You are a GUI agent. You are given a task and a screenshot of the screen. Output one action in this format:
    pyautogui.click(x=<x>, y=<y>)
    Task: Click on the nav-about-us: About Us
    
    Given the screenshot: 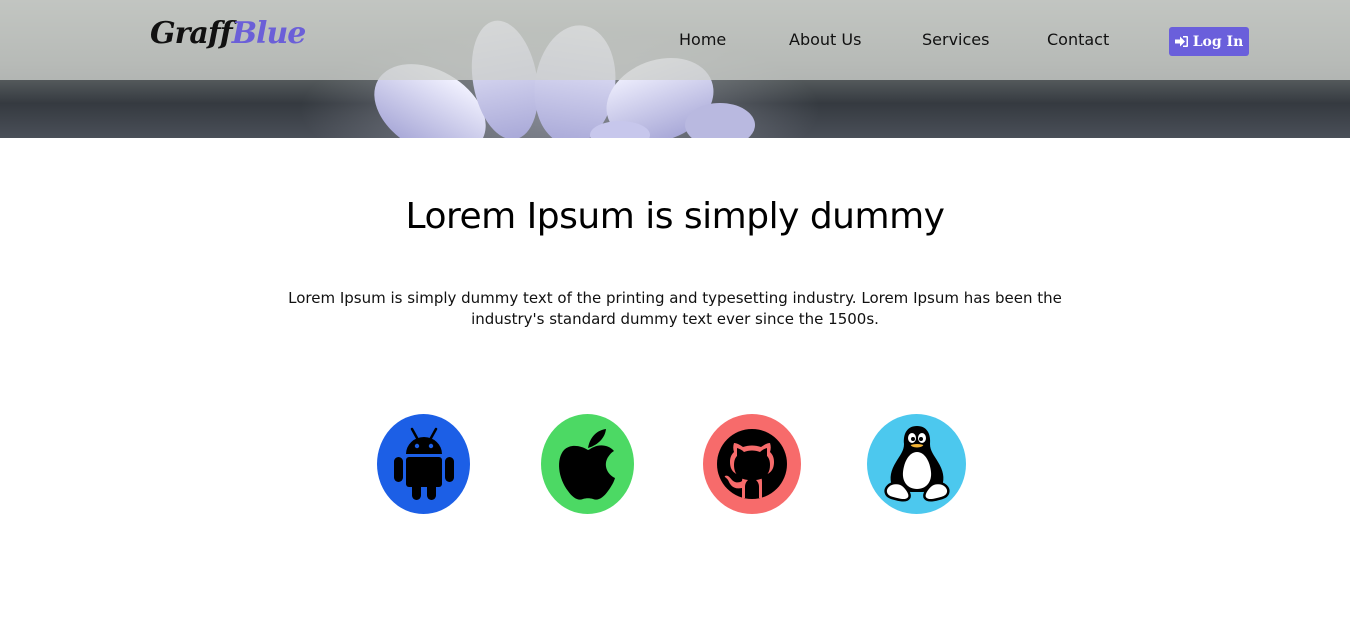 What is the action you would take?
    pyautogui.click(x=825, y=39)
    